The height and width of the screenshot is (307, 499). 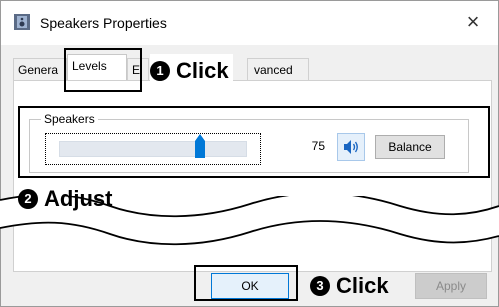 What do you see at coordinates (40, 69) in the screenshot?
I see `tab-general: Genera` at bounding box center [40, 69].